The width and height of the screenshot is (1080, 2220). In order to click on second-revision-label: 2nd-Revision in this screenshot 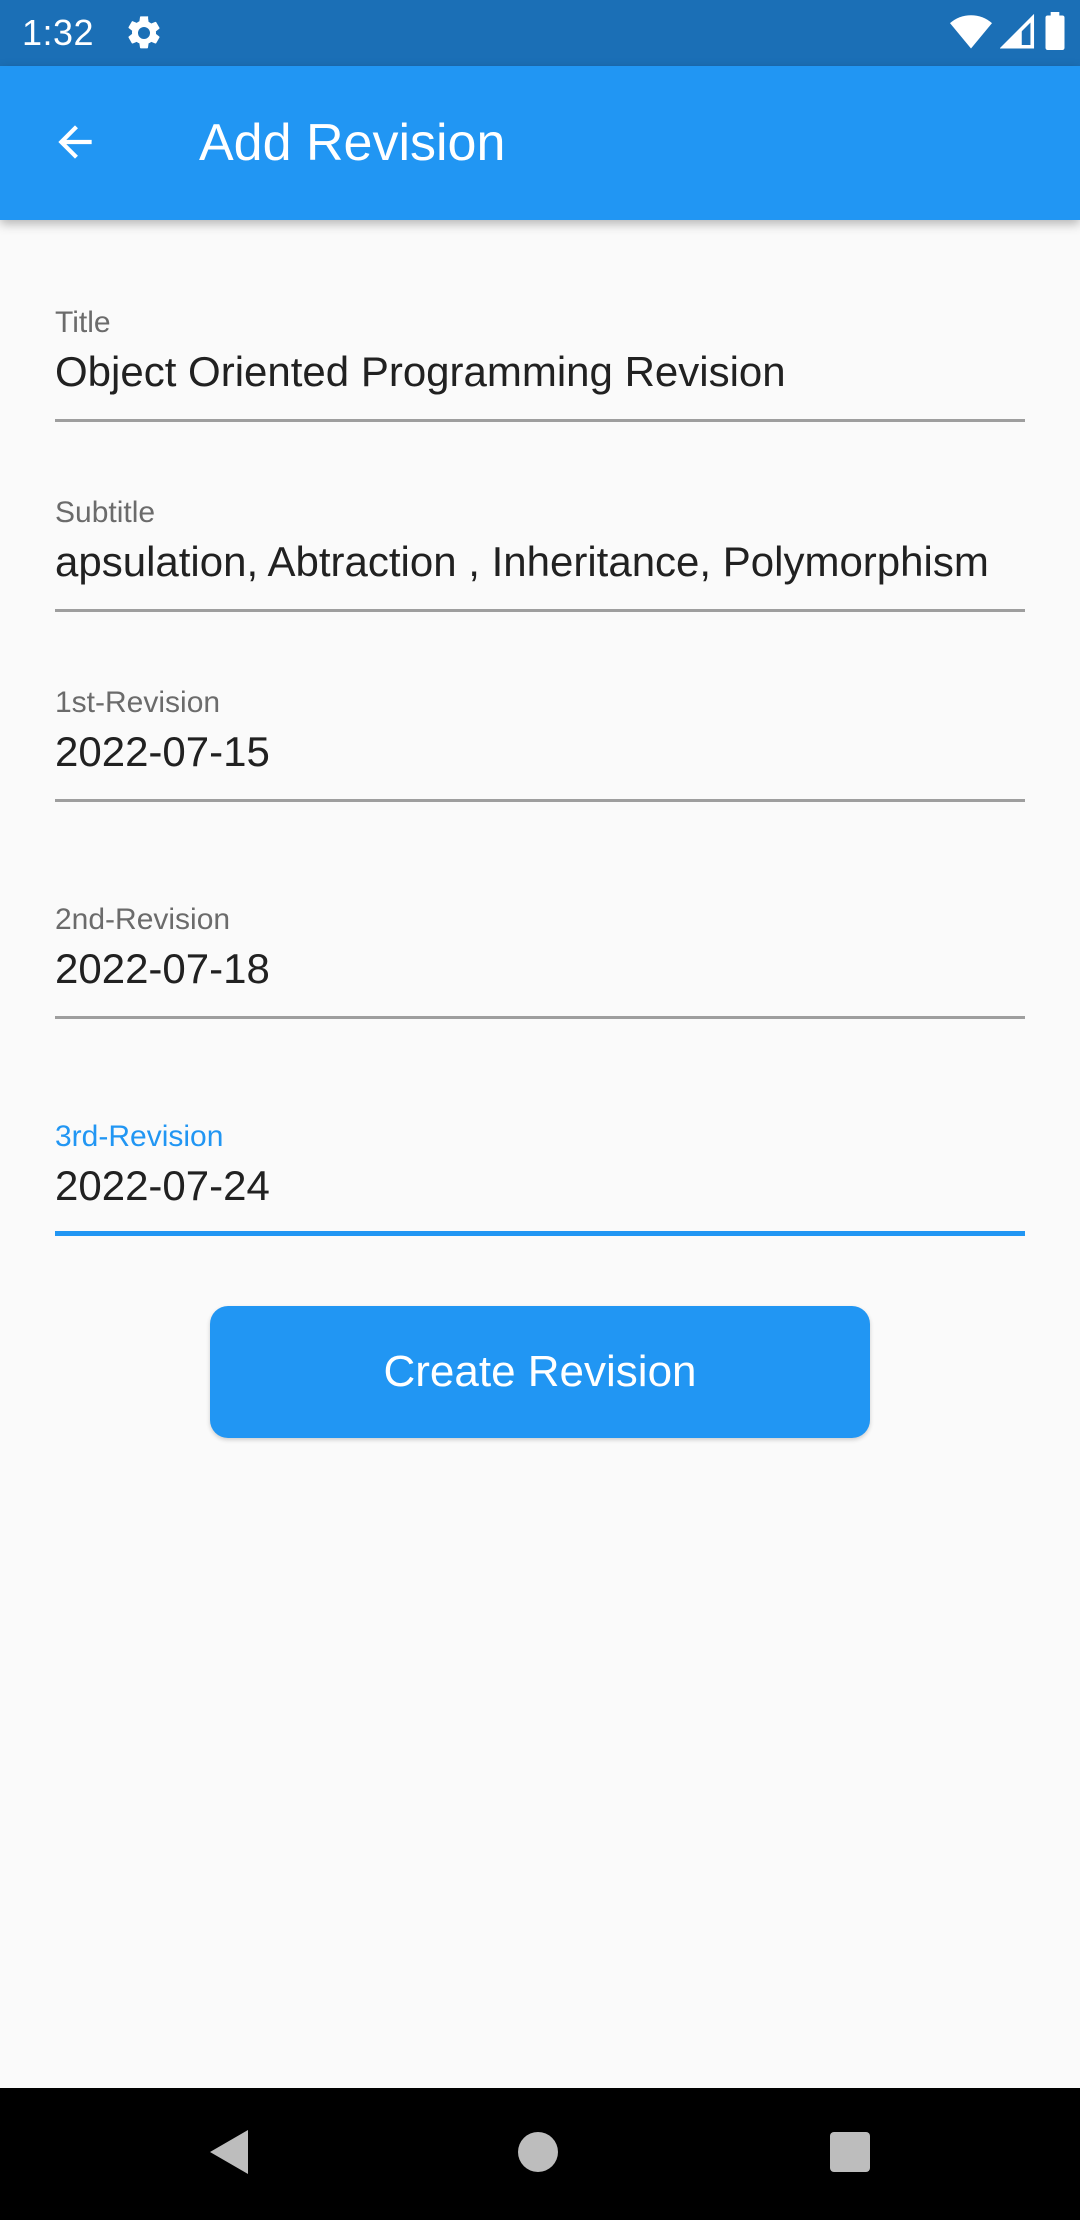, I will do `click(143, 919)`.